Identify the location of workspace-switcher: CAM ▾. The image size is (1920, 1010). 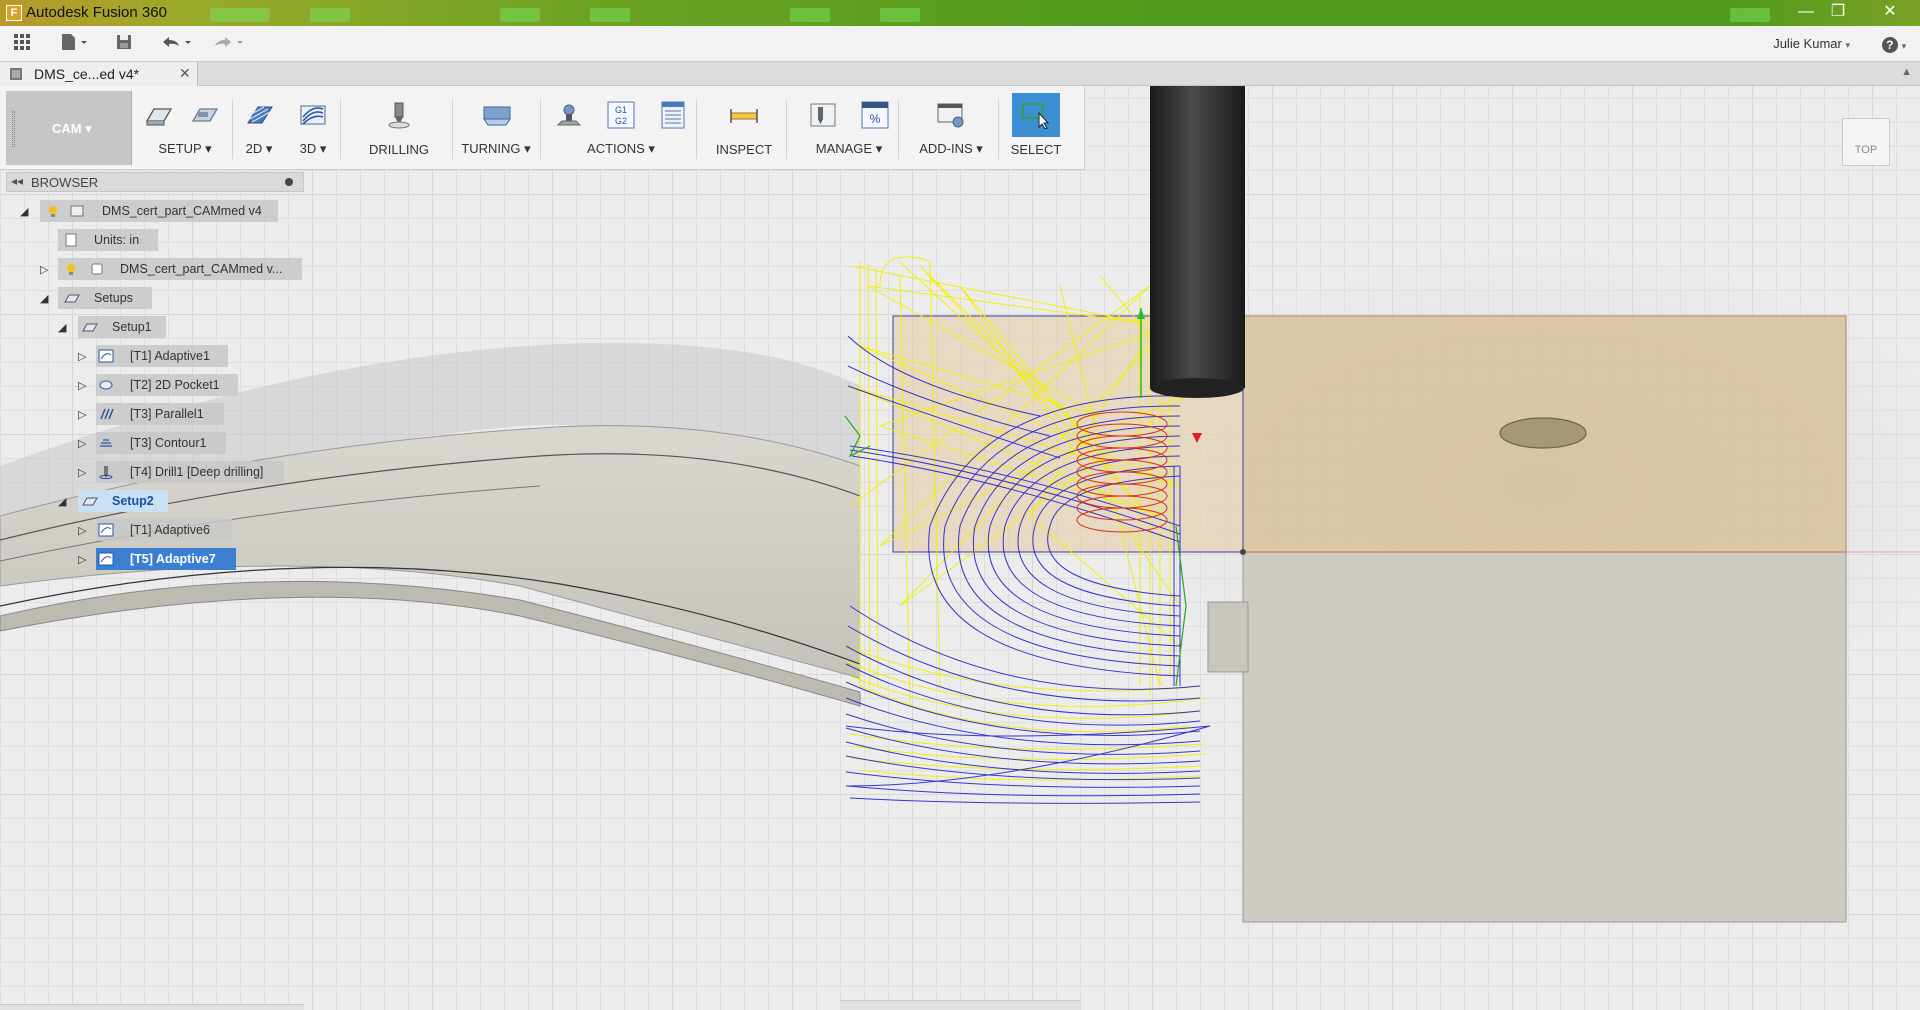
(69, 128).